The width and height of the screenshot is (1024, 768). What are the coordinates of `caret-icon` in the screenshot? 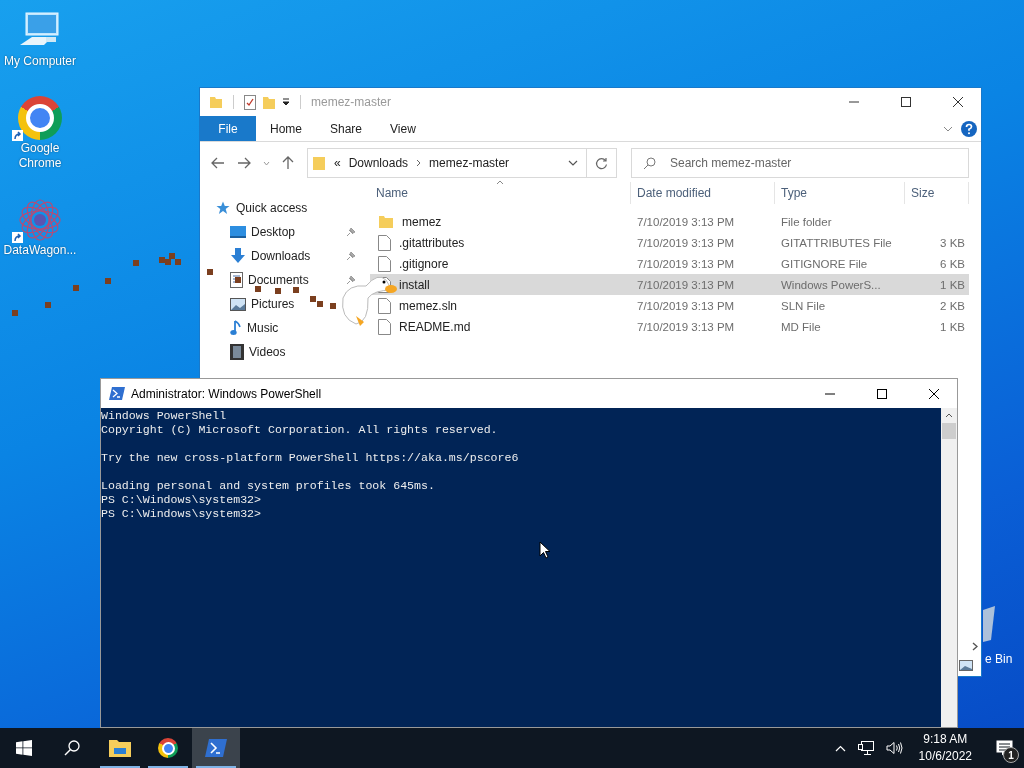 It's located at (286, 102).